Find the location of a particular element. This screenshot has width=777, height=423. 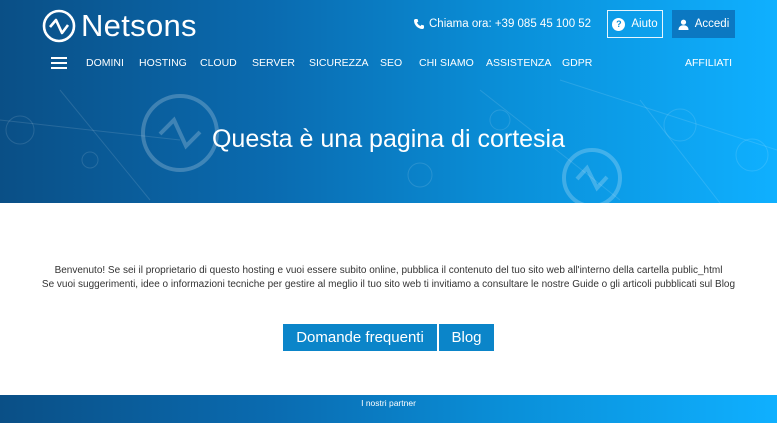

page-title: Questa è una pagina di cortesia is located at coordinates (388, 139).